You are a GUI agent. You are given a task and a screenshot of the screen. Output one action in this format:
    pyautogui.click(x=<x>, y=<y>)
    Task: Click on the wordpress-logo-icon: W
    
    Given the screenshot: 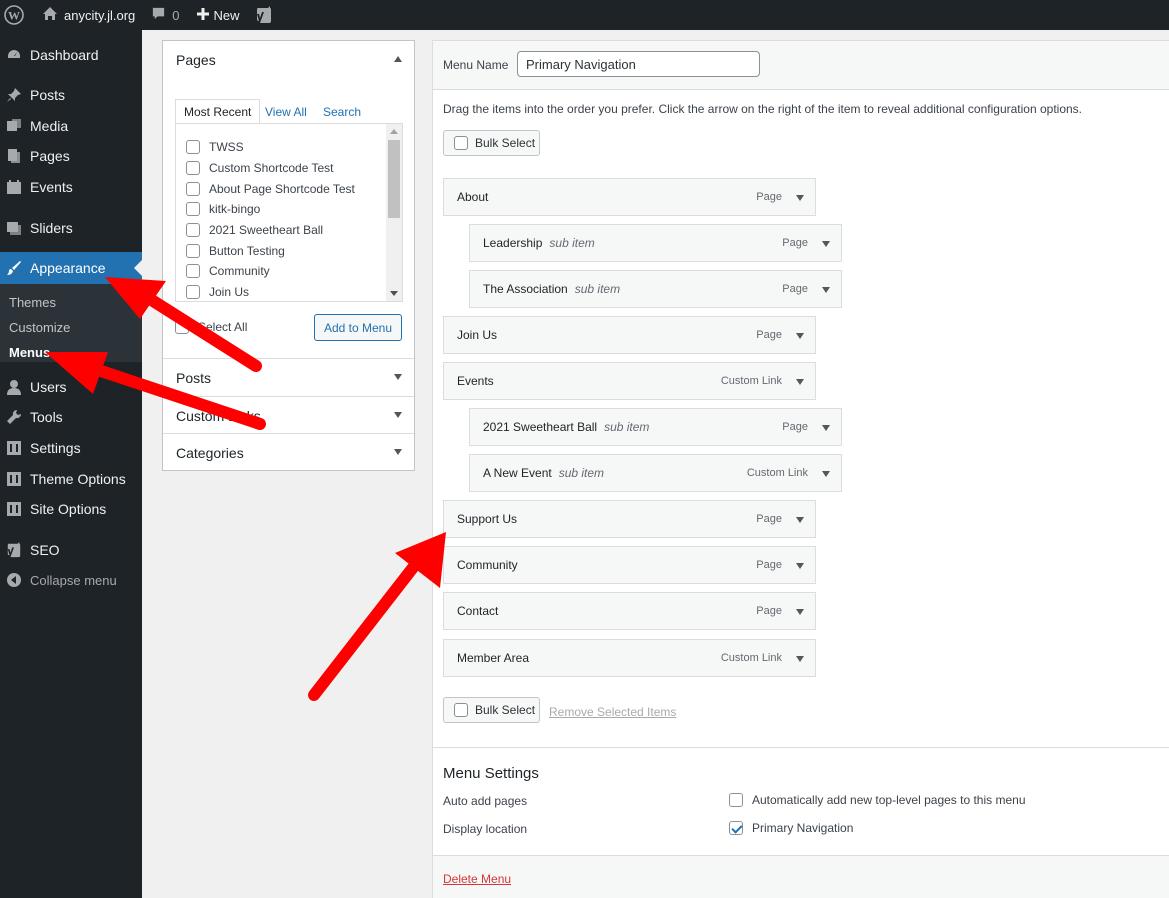 What is the action you would take?
    pyautogui.click(x=17, y=15)
    